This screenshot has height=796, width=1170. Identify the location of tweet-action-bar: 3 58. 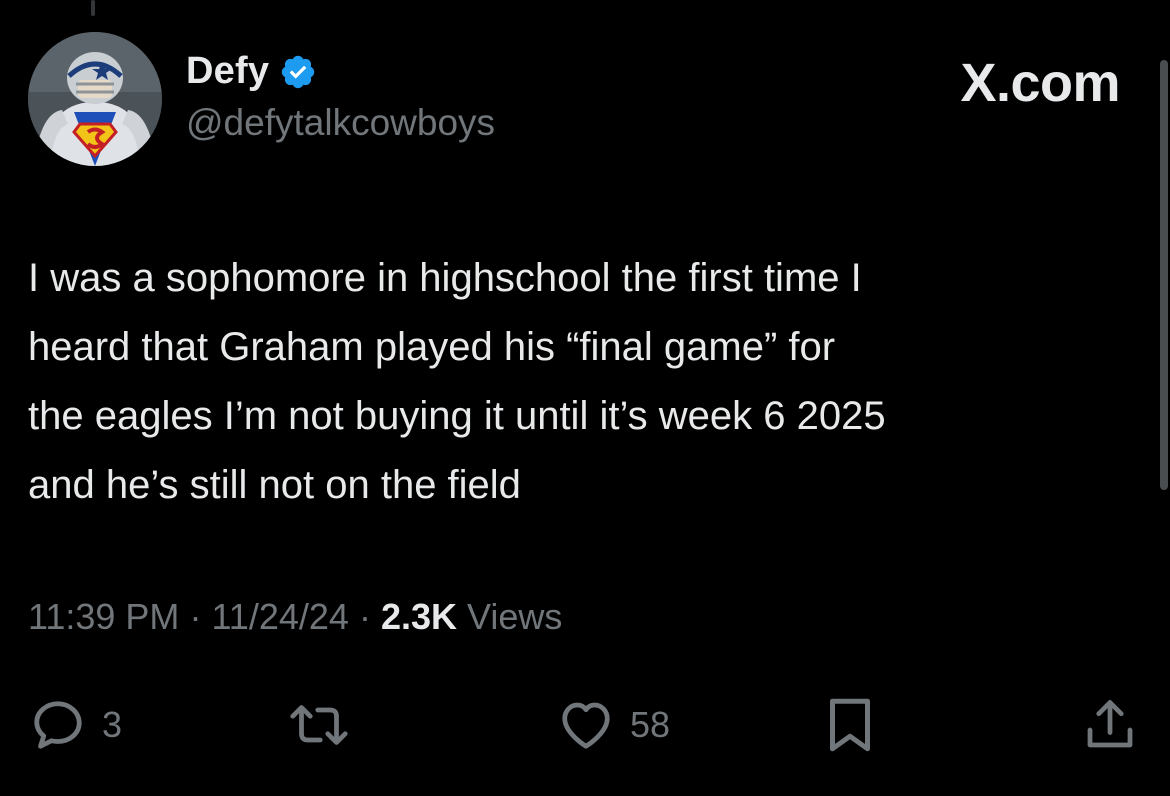
(585, 725).